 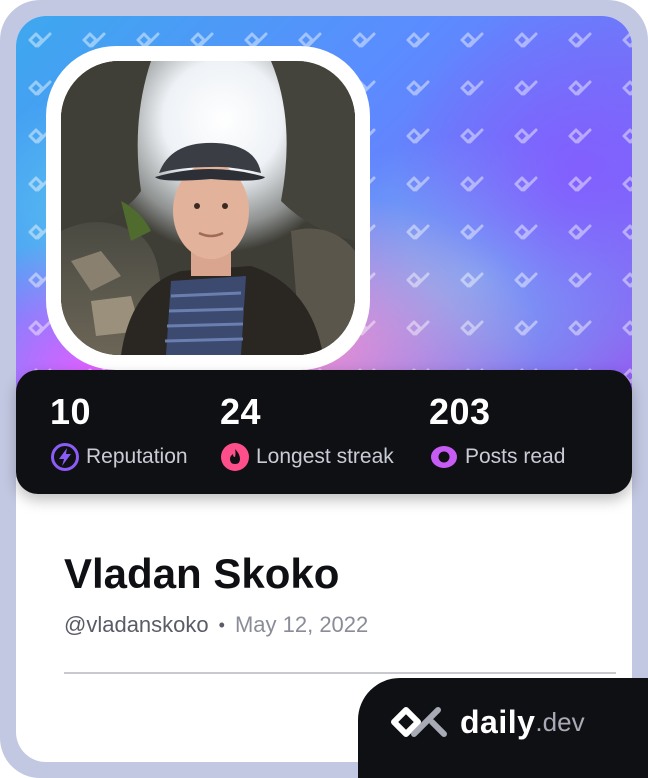 I want to click on eye-icon, so click(x=444, y=457).